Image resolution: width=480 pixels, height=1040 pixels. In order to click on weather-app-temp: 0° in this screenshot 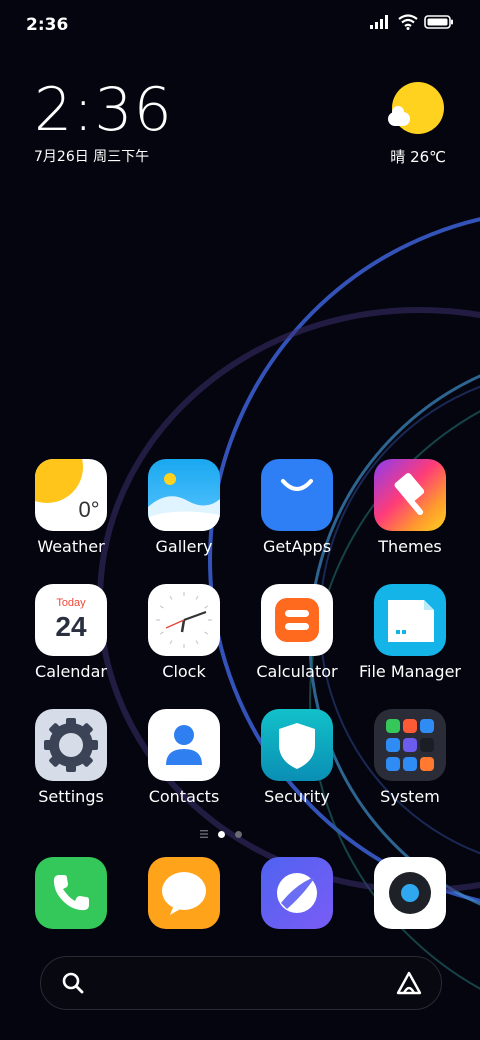, I will do `click(88, 509)`.